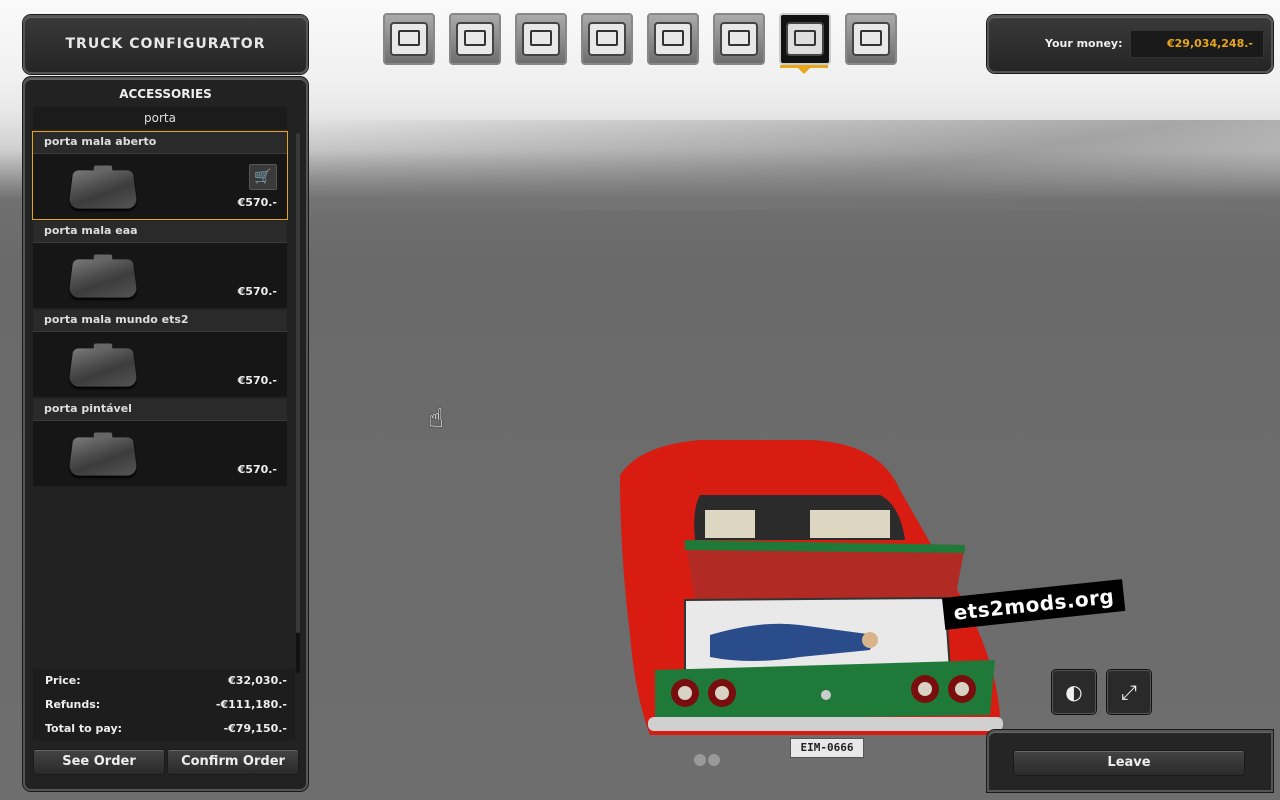 The image size is (1280, 800). I want to click on scrollbar-thumb, so click(298, 383).